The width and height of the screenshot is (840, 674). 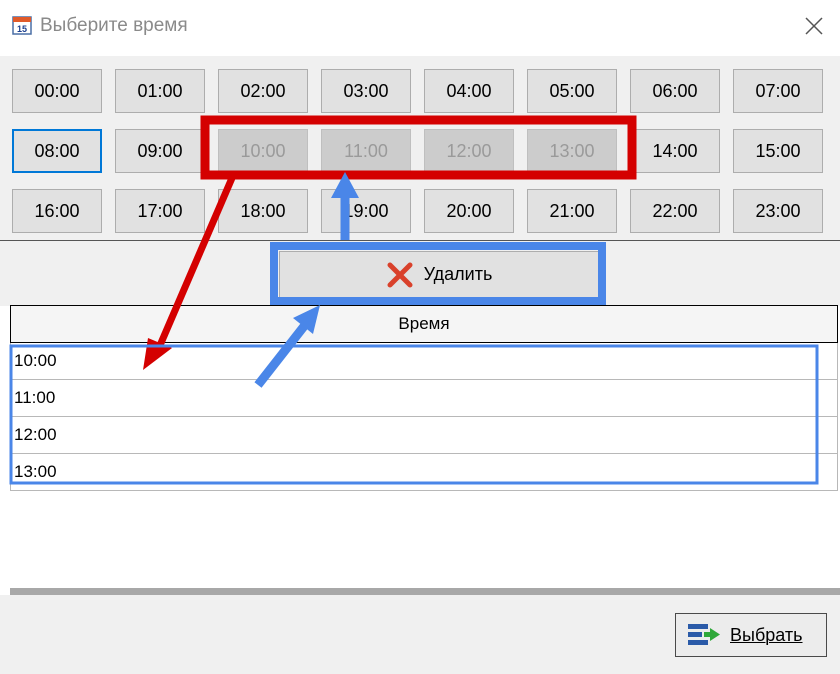 What do you see at coordinates (469, 91) in the screenshot?
I see `time-button: 04:00` at bounding box center [469, 91].